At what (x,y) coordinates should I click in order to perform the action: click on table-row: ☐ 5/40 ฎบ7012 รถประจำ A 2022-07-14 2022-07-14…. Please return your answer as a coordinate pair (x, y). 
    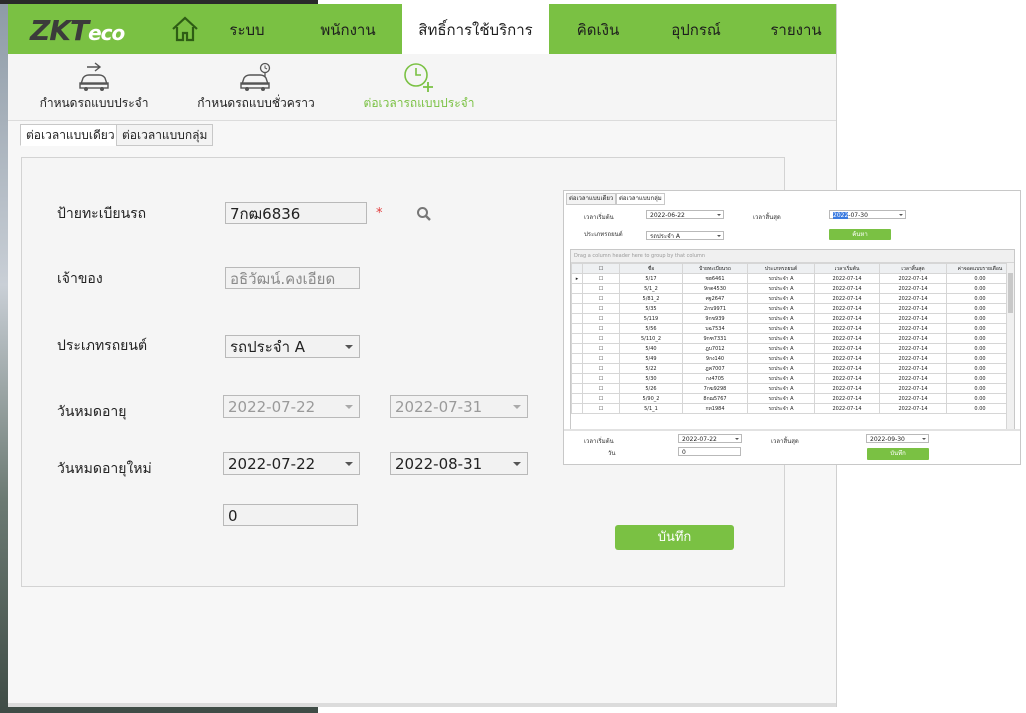
    Looking at the image, I should click on (792, 348).